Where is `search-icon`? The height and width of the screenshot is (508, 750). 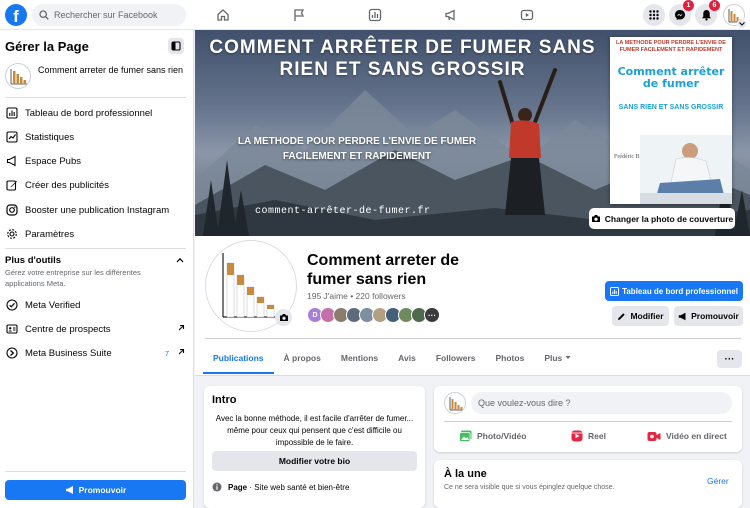
search-icon is located at coordinates (44, 15).